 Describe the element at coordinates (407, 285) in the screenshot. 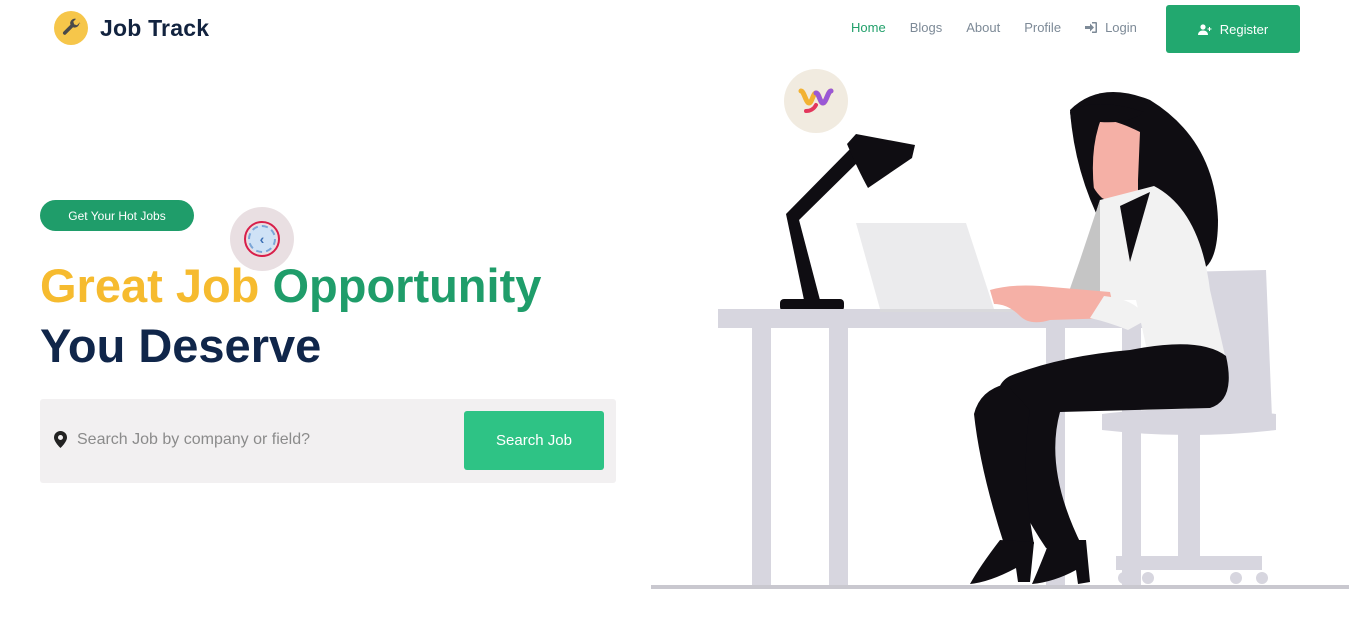

I see `headline-green: Opportunity` at that location.